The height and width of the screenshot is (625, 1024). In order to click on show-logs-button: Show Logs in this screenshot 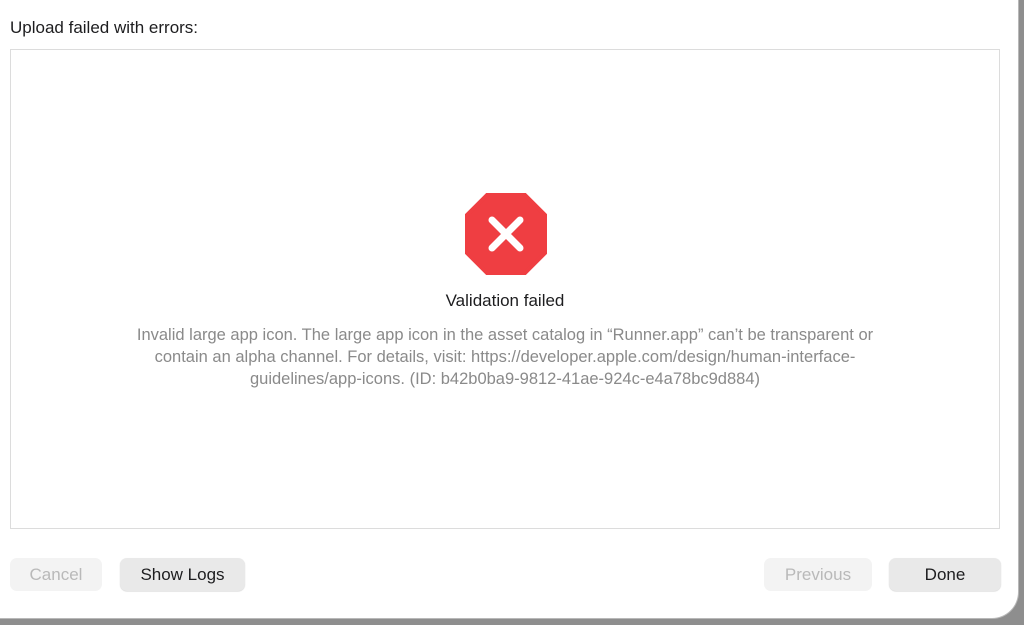, I will do `click(182, 574)`.